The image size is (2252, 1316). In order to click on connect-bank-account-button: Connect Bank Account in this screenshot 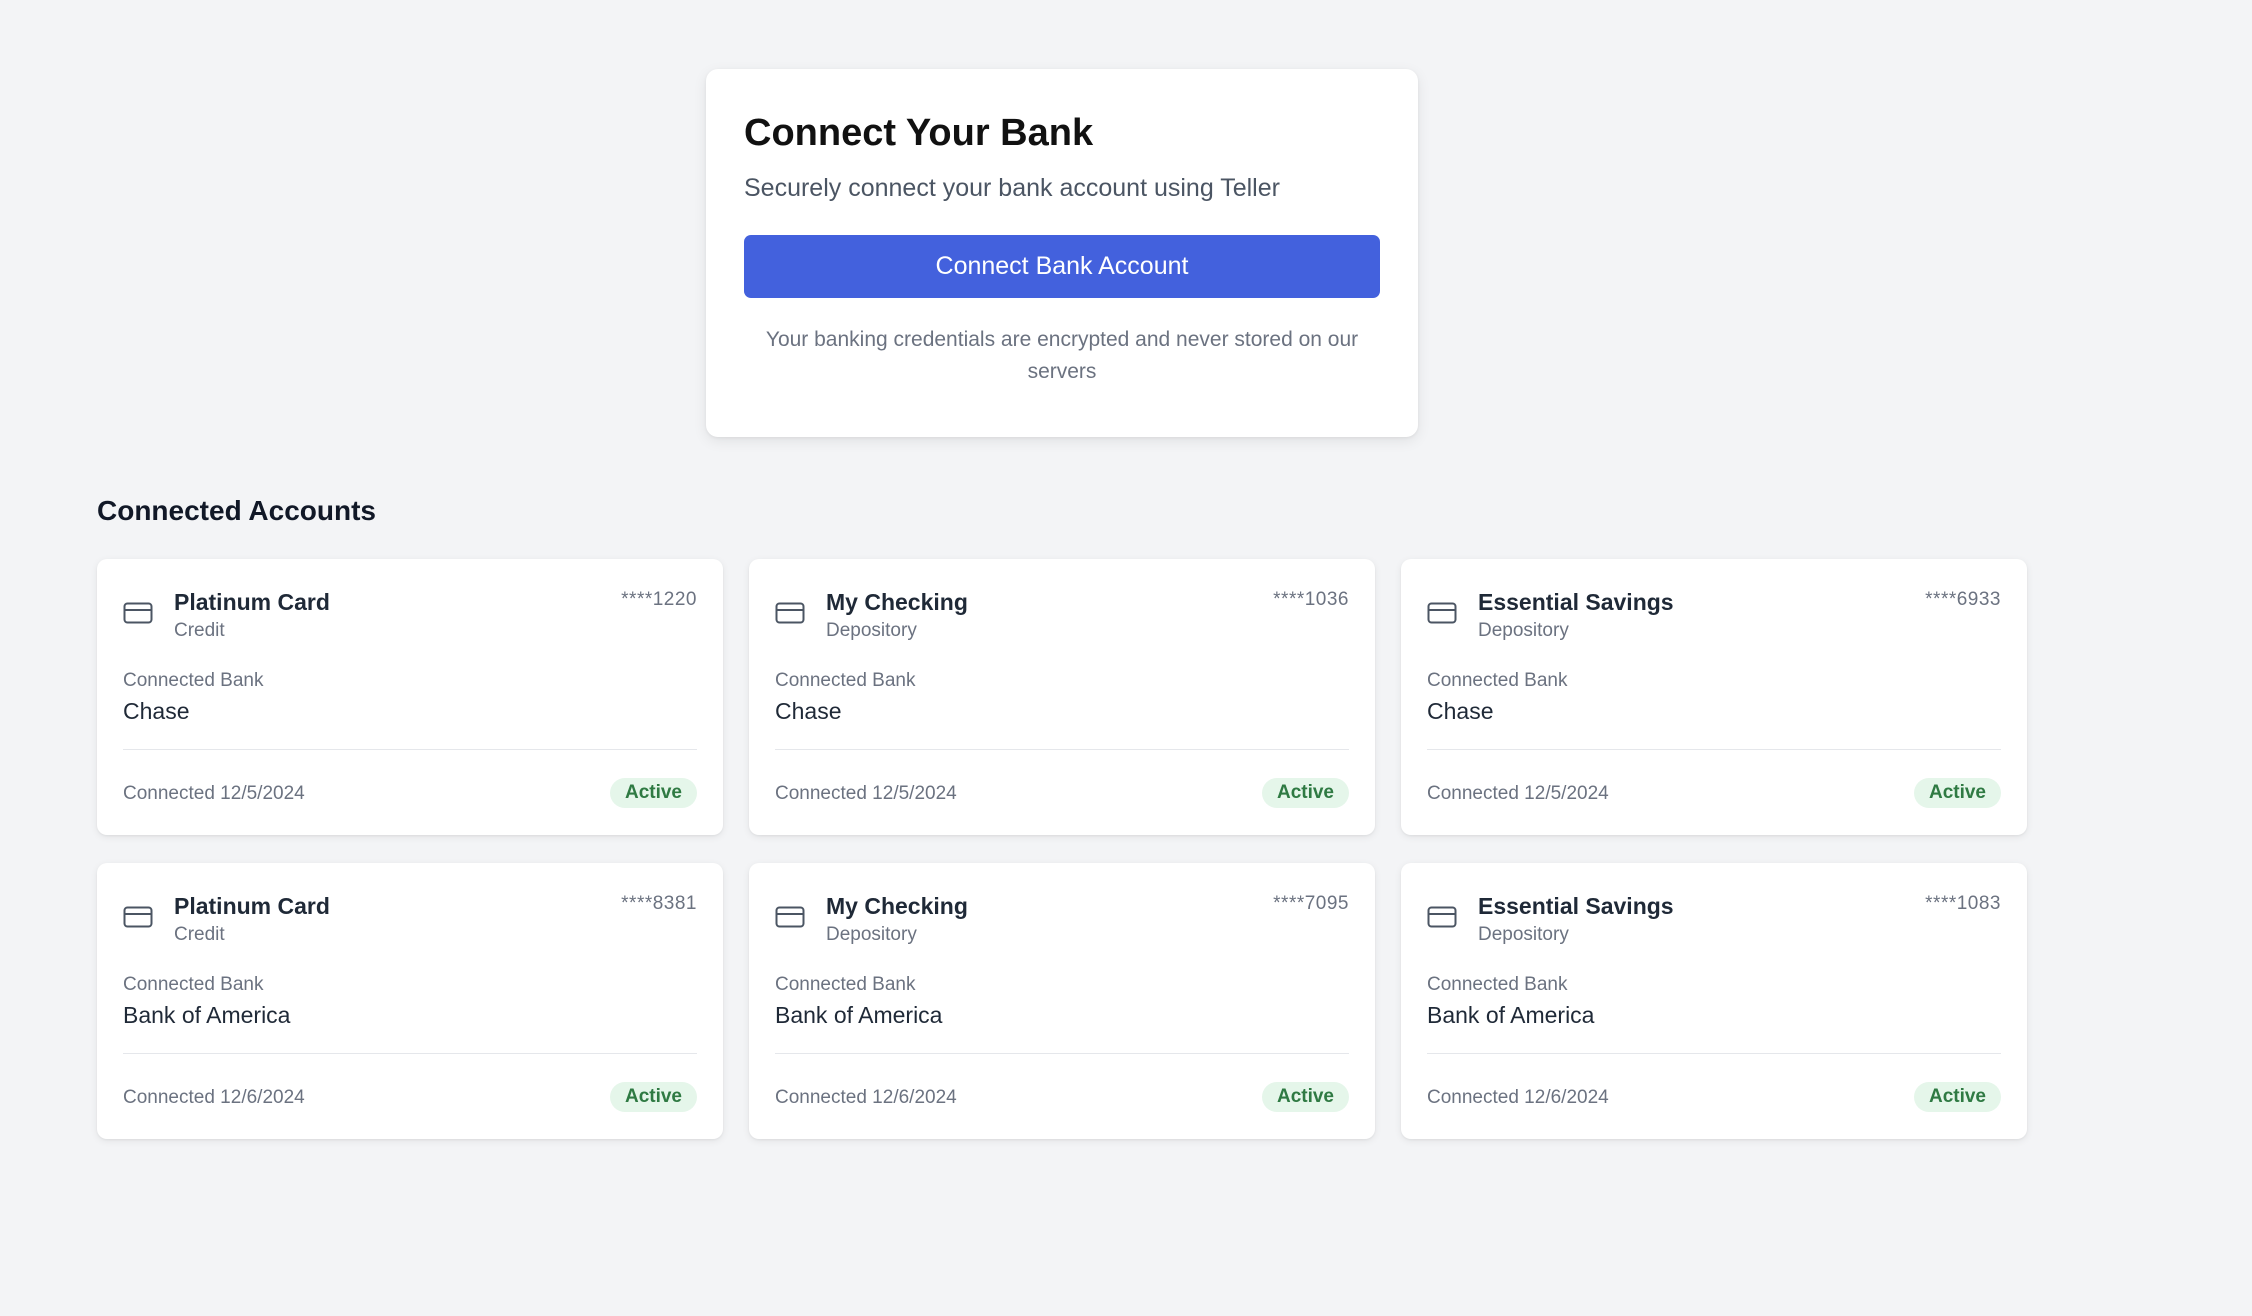, I will do `click(1062, 266)`.